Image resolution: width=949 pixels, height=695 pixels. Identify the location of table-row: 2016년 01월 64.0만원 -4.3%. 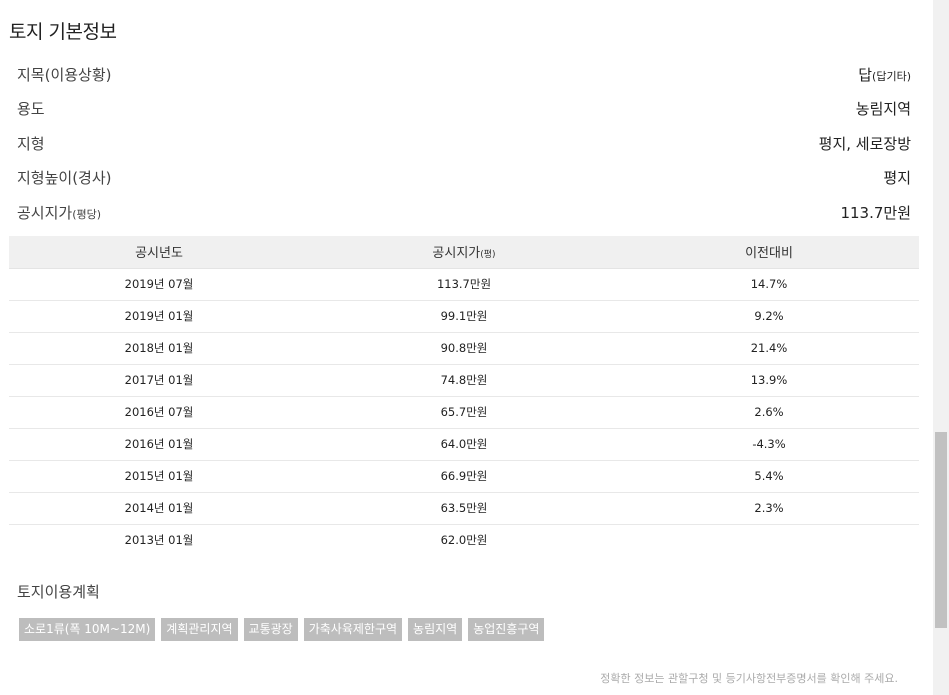
(464, 444).